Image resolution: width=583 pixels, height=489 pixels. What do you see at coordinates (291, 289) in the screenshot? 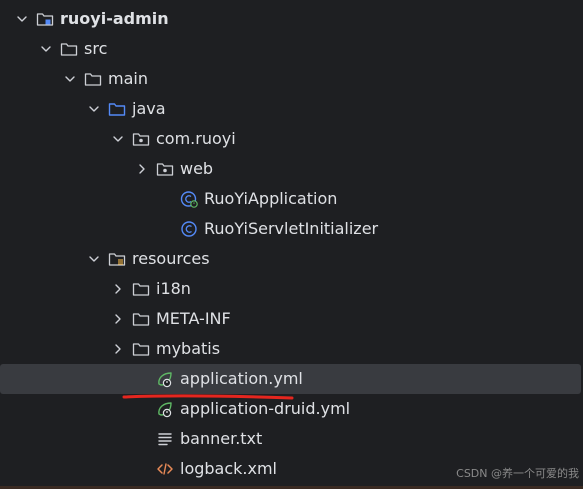
I see `tree-item-i18n: i18n` at bounding box center [291, 289].